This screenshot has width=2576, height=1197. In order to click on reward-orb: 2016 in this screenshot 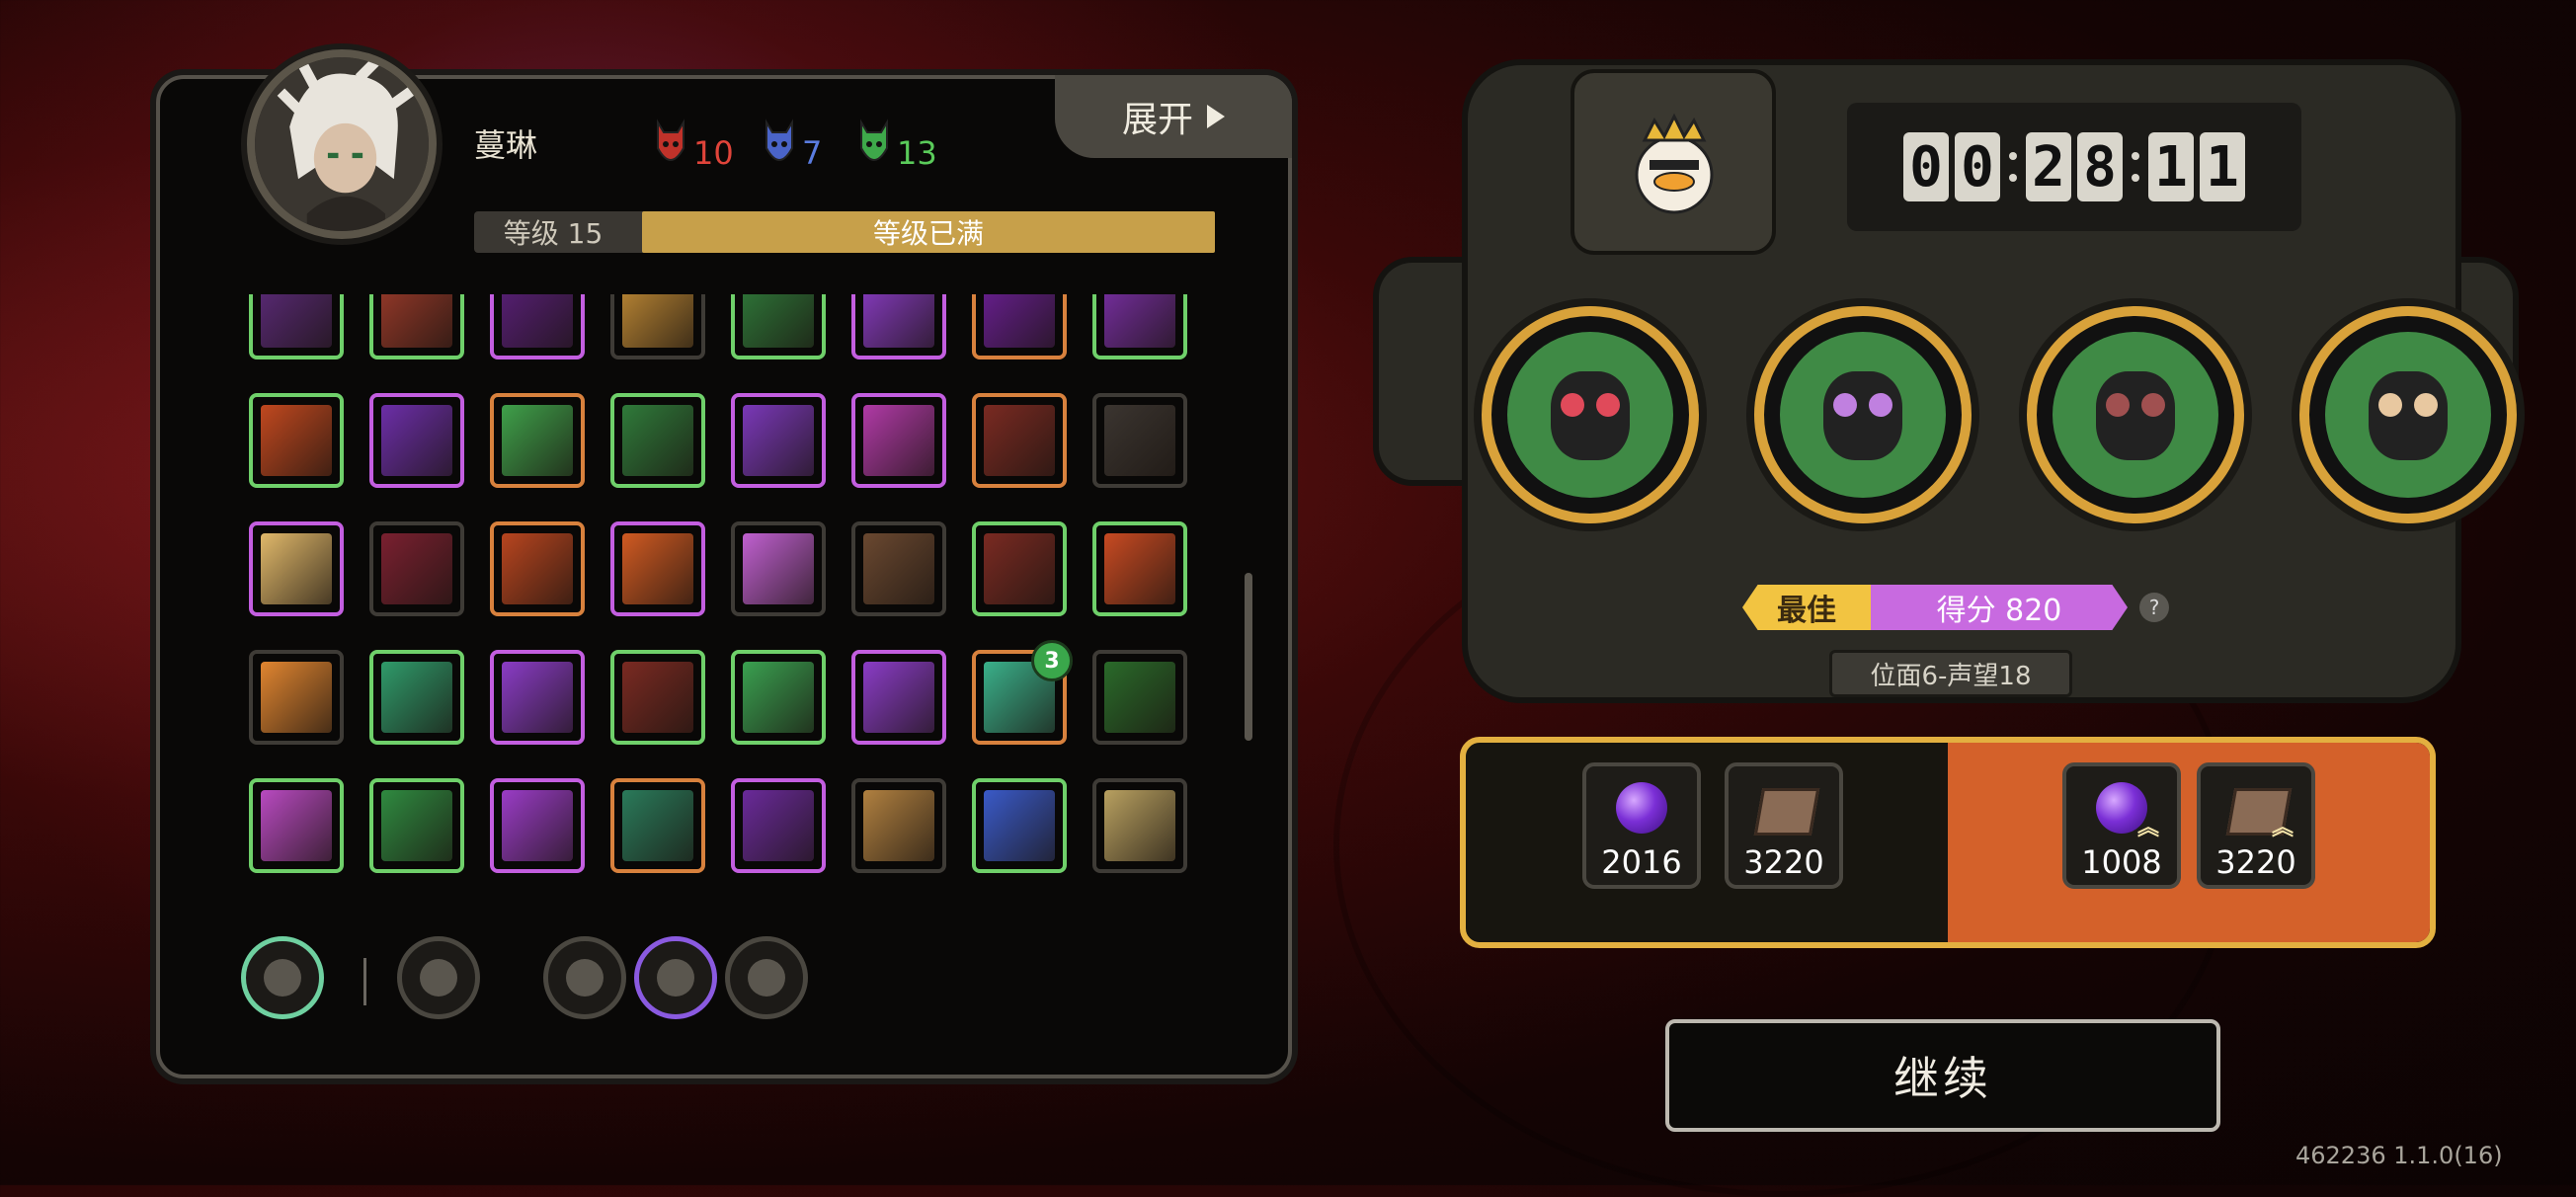, I will do `click(1641, 825)`.